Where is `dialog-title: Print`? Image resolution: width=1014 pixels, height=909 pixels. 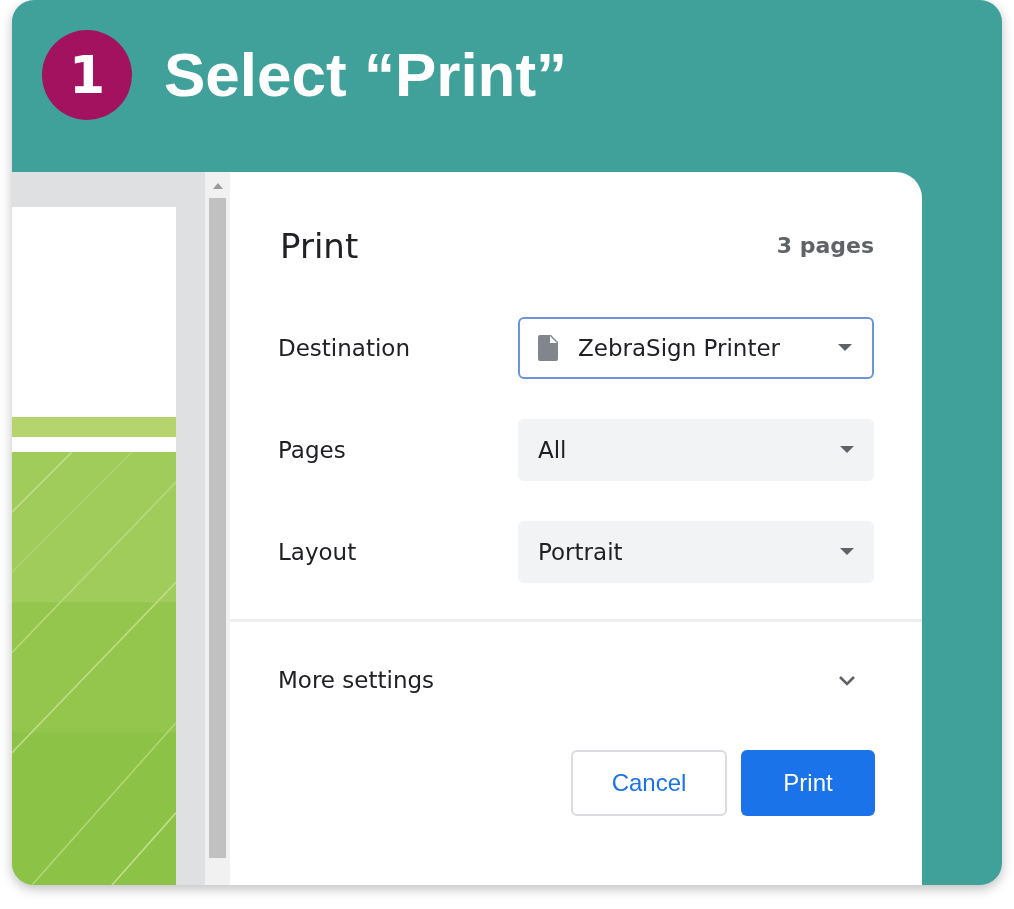
dialog-title: Print is located at coordinates (319, 245).